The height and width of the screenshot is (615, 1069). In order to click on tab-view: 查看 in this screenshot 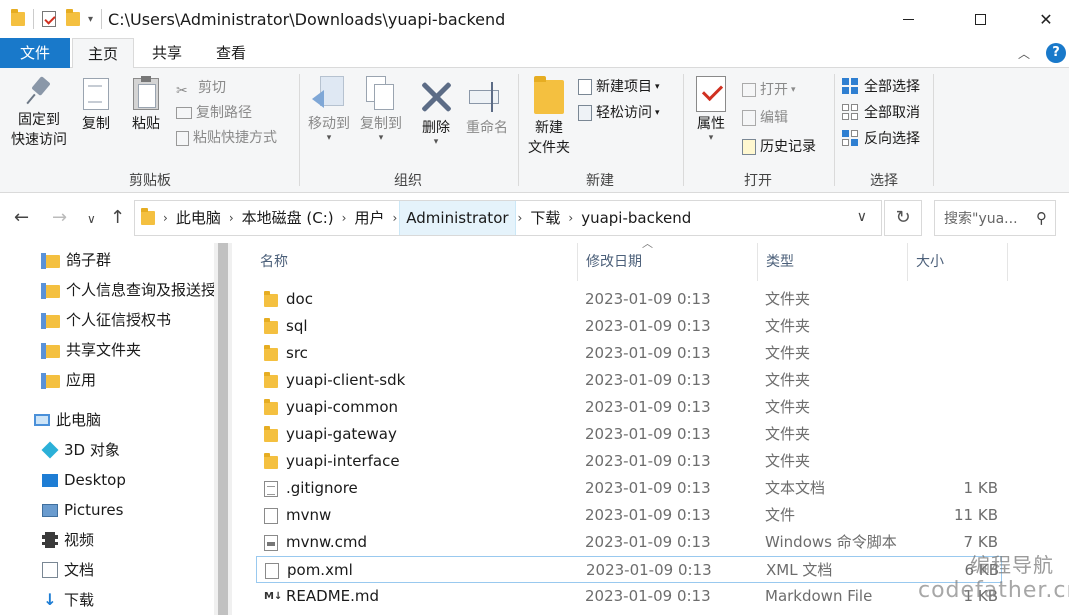, I will do `click(231, 53)`.